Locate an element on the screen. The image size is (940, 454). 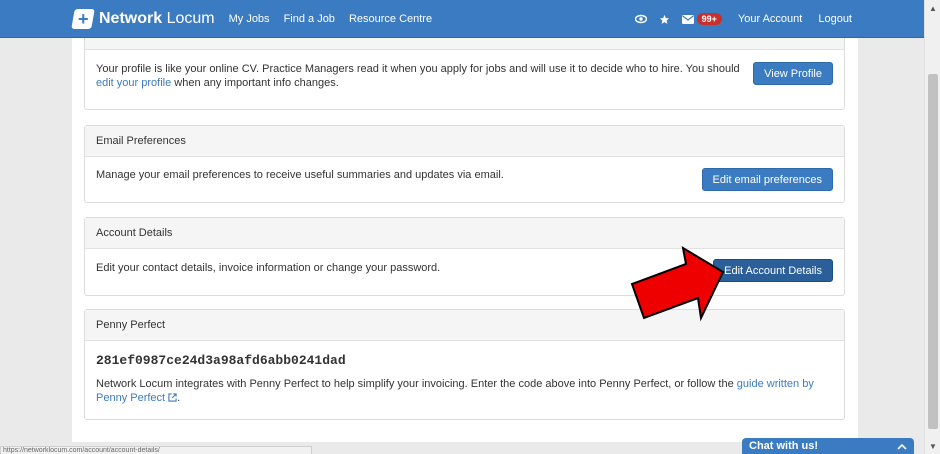
email-preferences-title: Email Preferences is located at coordinates (464, 141).